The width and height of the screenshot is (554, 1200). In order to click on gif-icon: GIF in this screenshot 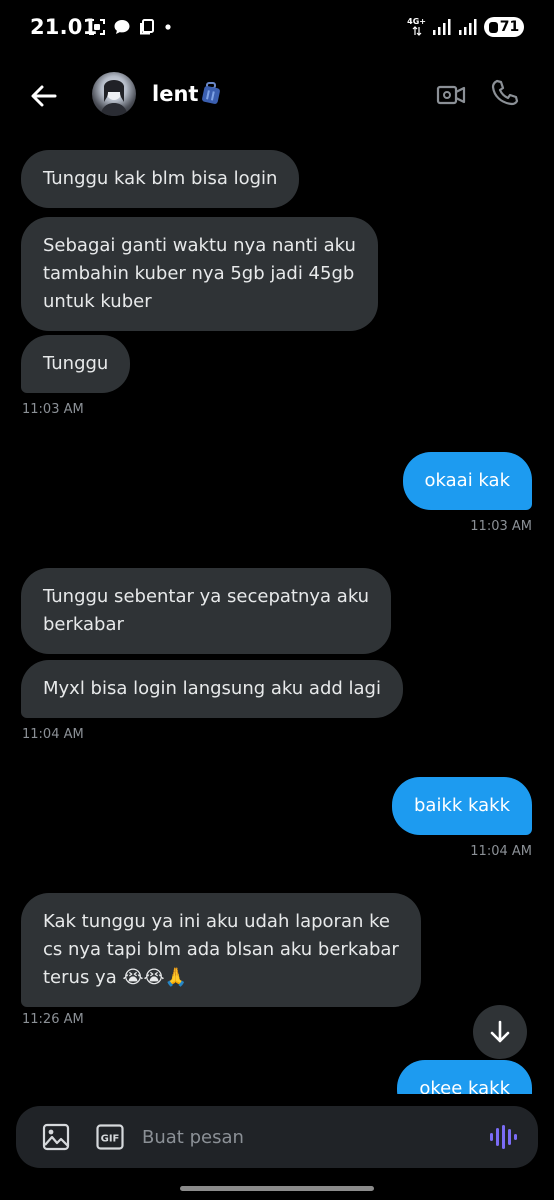, I will do `click(110, 1137)`.